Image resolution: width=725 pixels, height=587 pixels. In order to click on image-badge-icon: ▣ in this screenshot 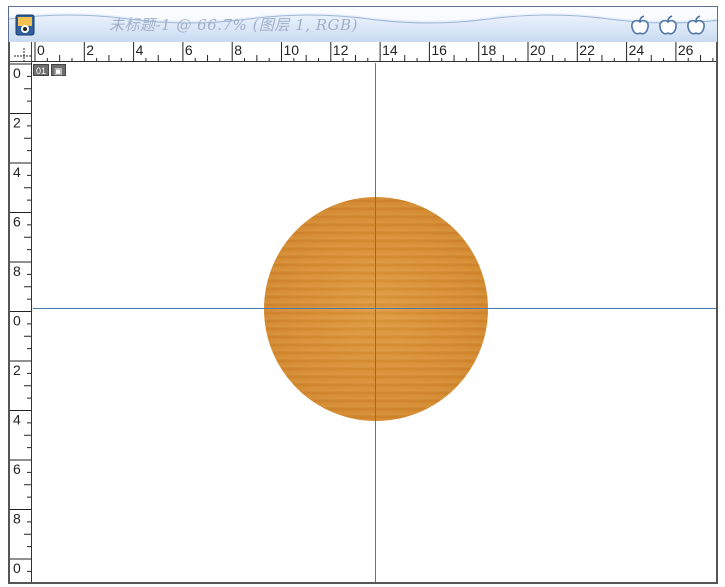, I will do `click(58, 70)`.